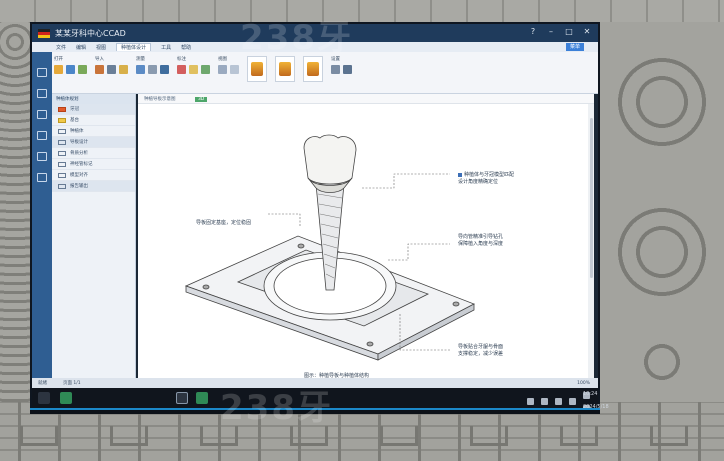 The width and height of the screenshot is (724, 461). I want to click on layout-icon, so click(234, 69).